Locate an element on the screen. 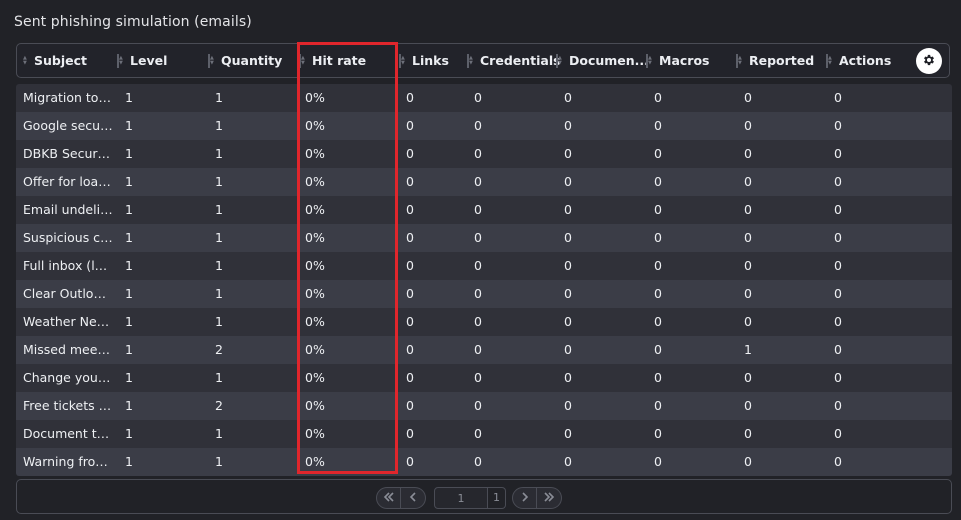  column-header-label: Links is located at coordinates (430, 60).